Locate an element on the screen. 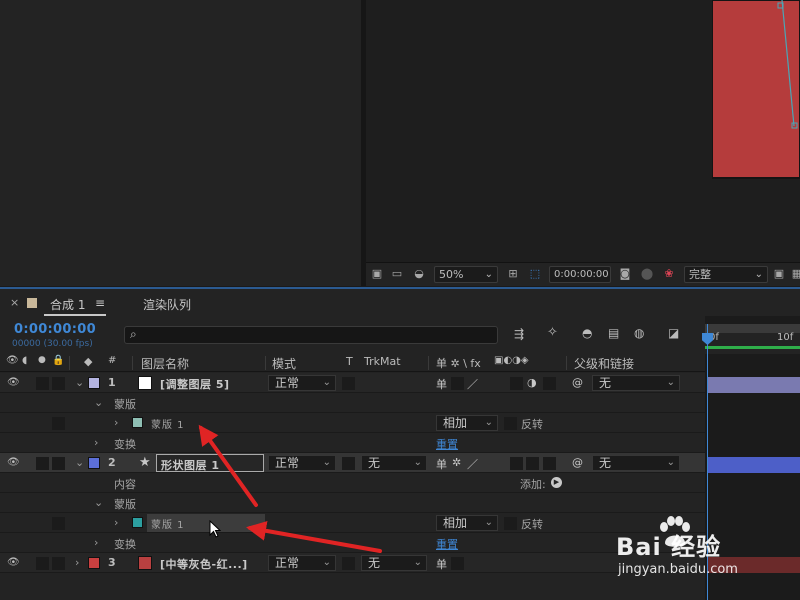 The image size is (800, 600). toggle-transparency-grid-icon: ⬚ is located at coordinates (535, 274).